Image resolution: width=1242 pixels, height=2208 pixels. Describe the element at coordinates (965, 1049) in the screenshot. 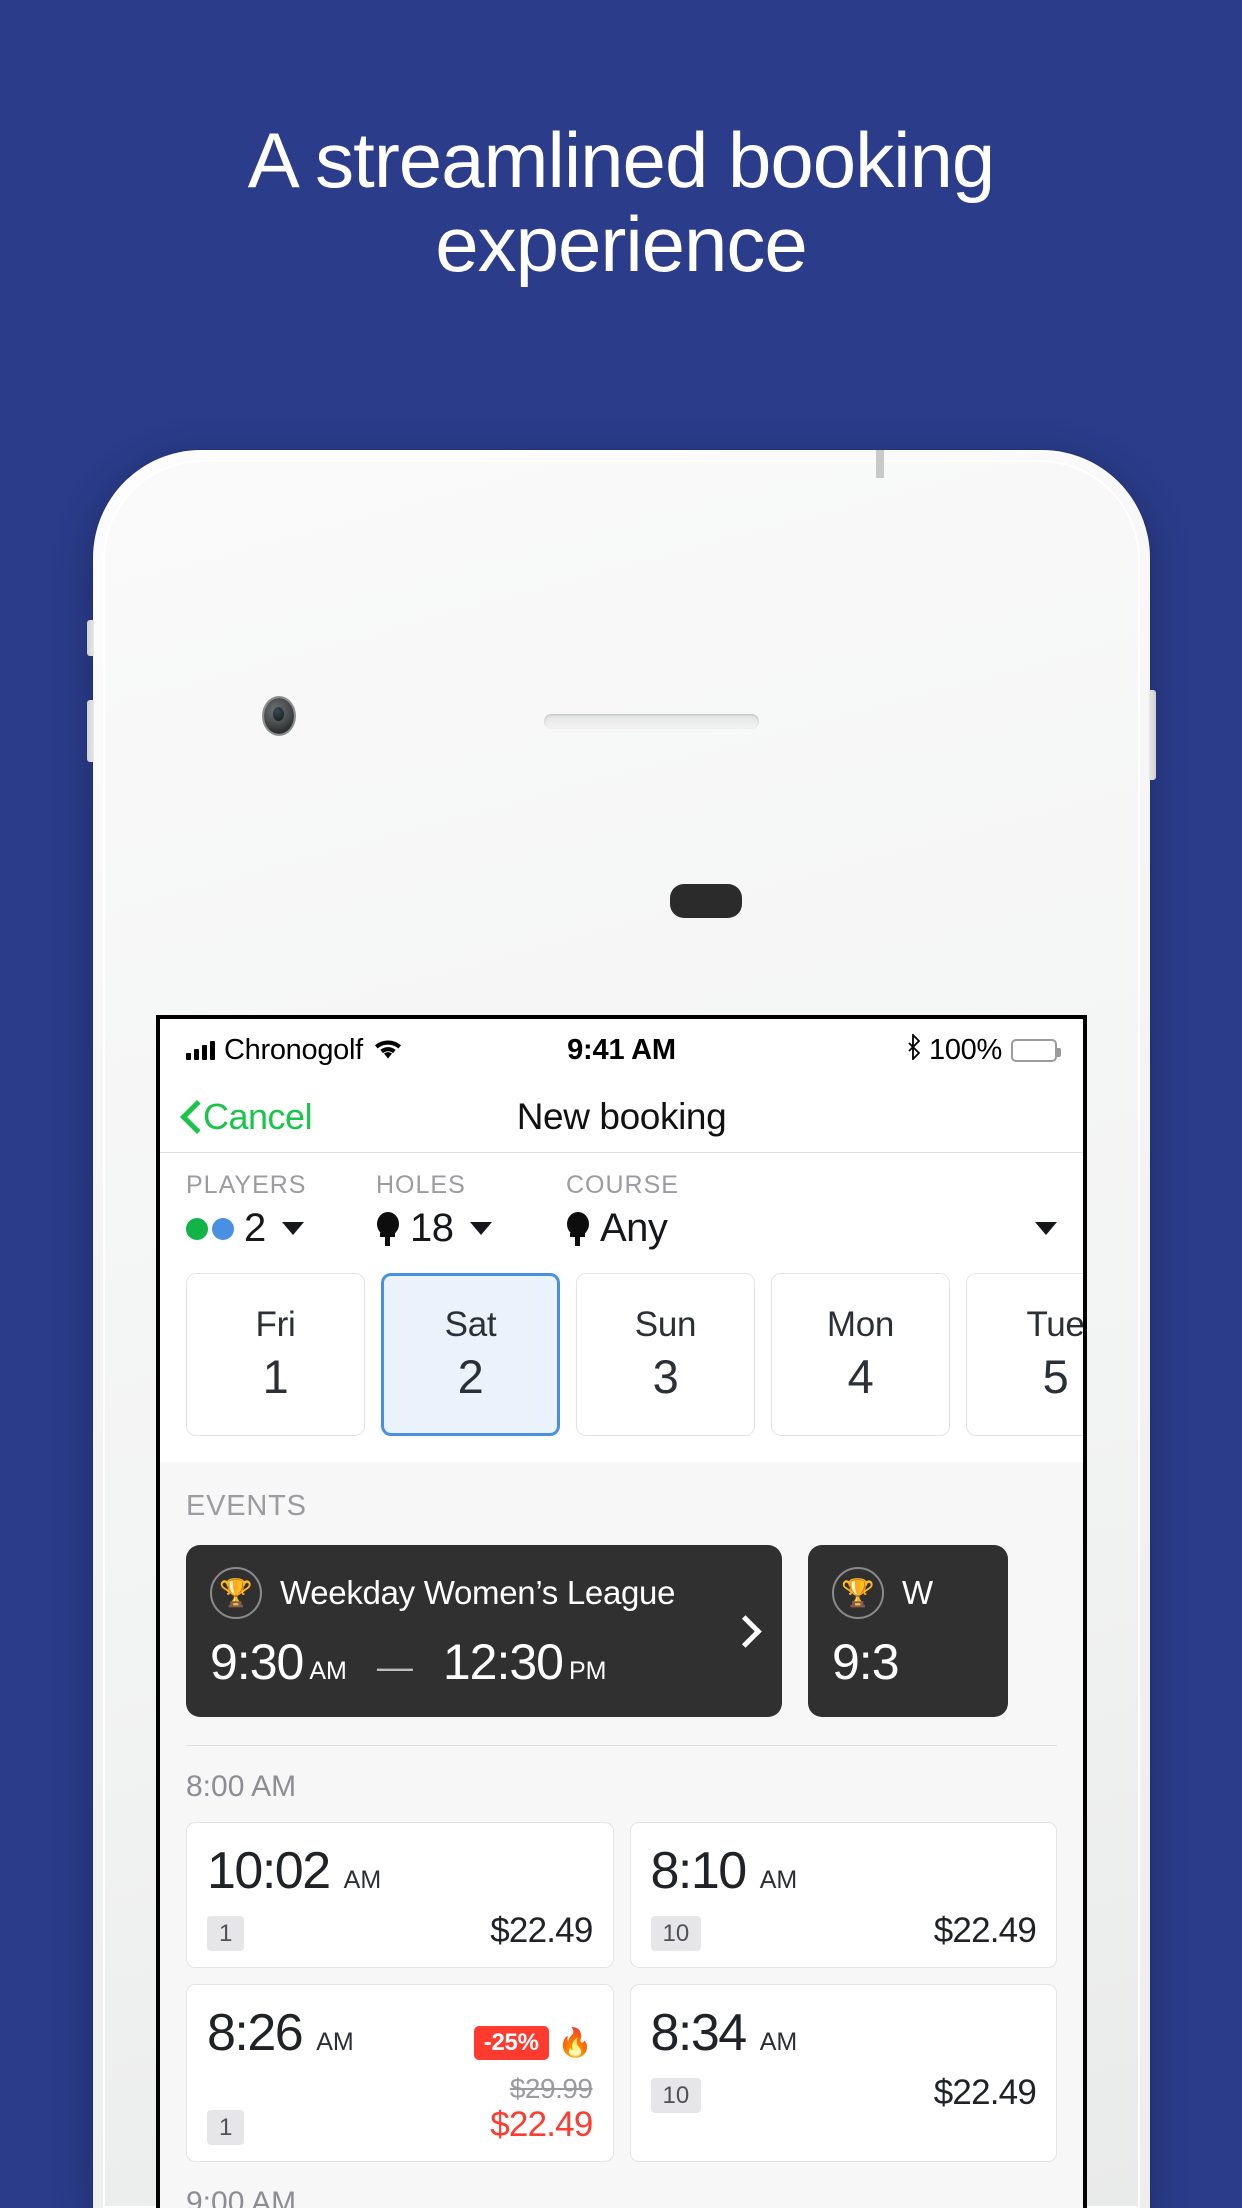

I see `battery-percent-label: 100%` at that location.